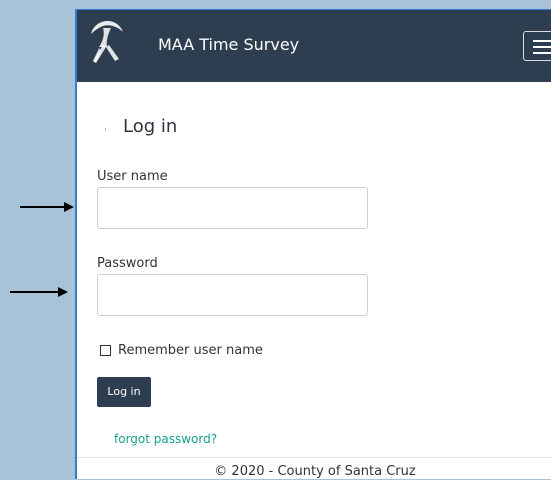  What do you see at coordinates (127, 263) in the screenshot?
I see `password-label: Password` at bounding box center [127, 263].